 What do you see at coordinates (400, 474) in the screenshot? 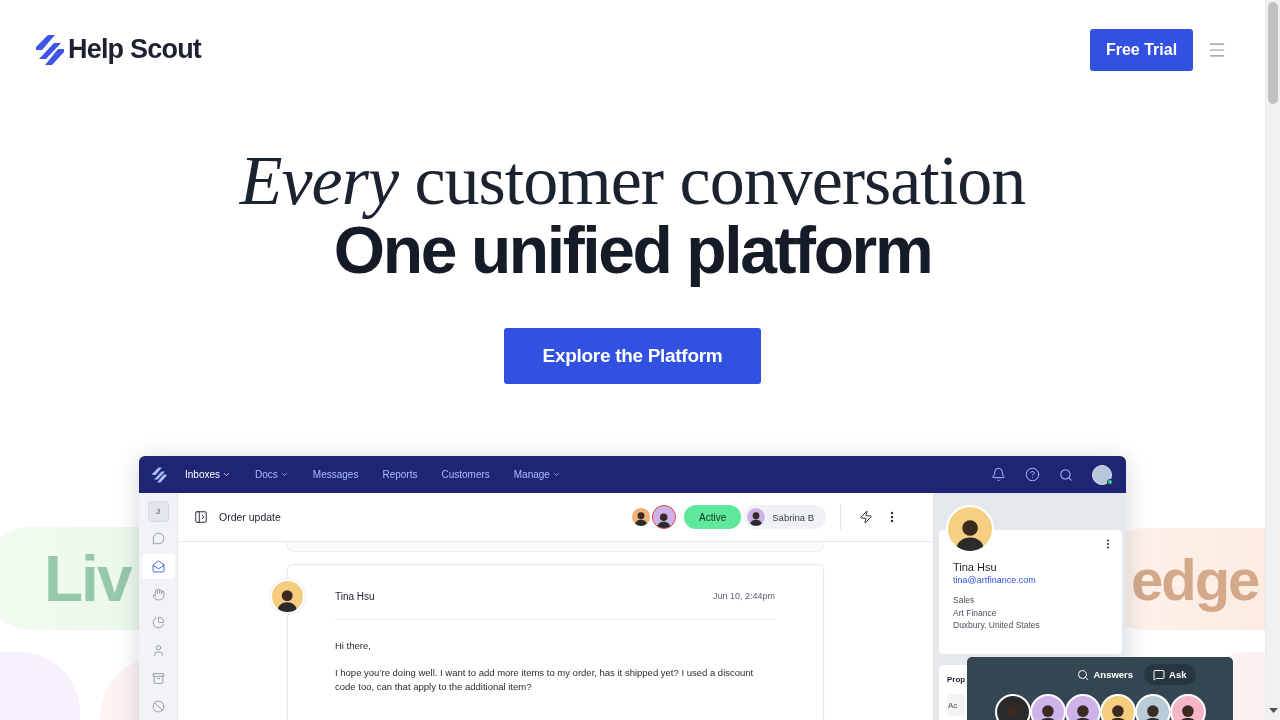
I see `nav-item: Reports` at bounding box center [400, 474].